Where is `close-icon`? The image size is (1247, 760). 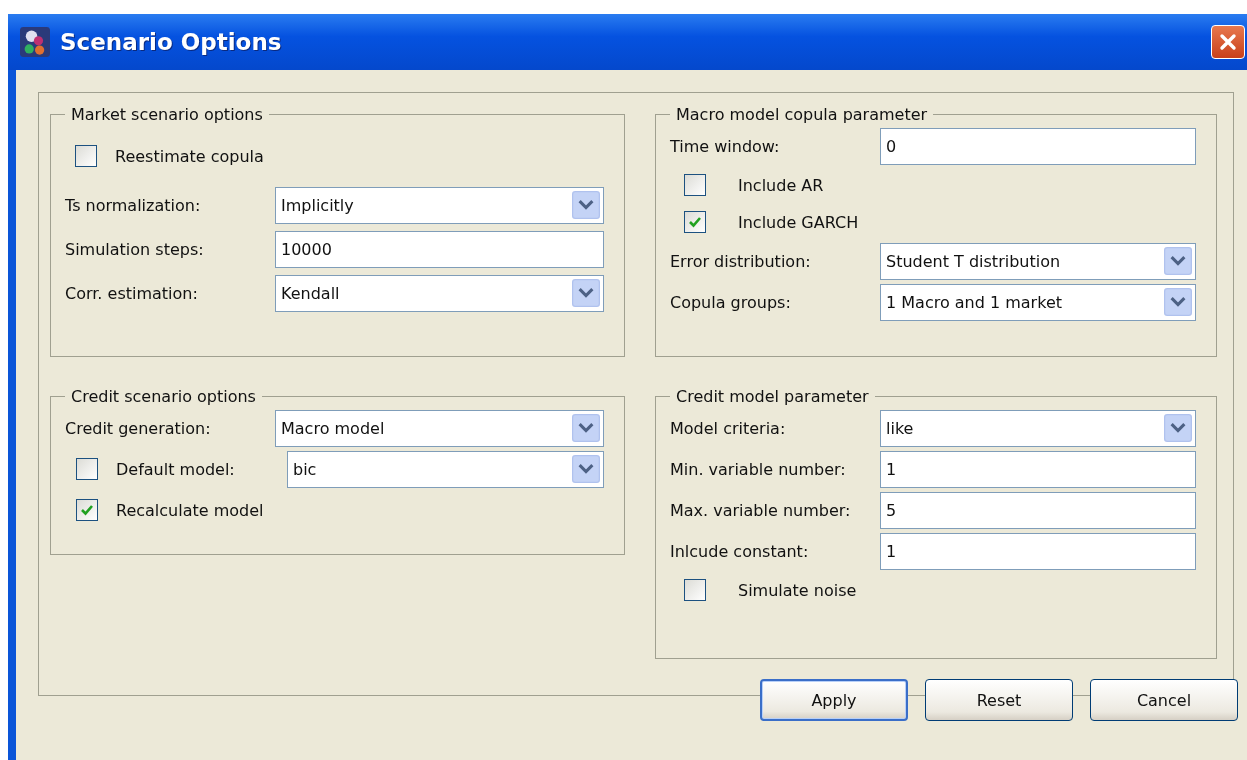 close-icon is located at coordinates (1228, 42).